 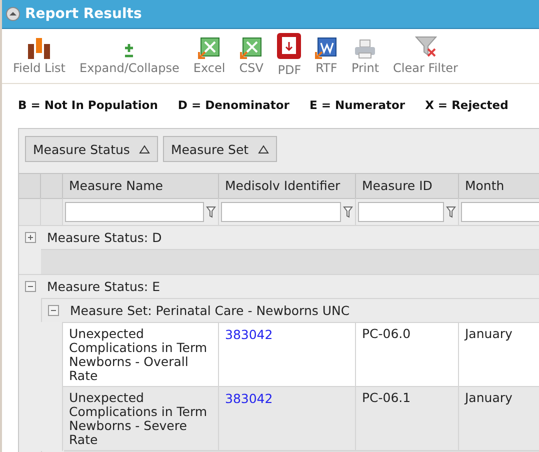 What do you see at coordinates (287, 185) in the screenshot?
I see `column-header: Medisolv Identifier` at bounding box center [287, 185].